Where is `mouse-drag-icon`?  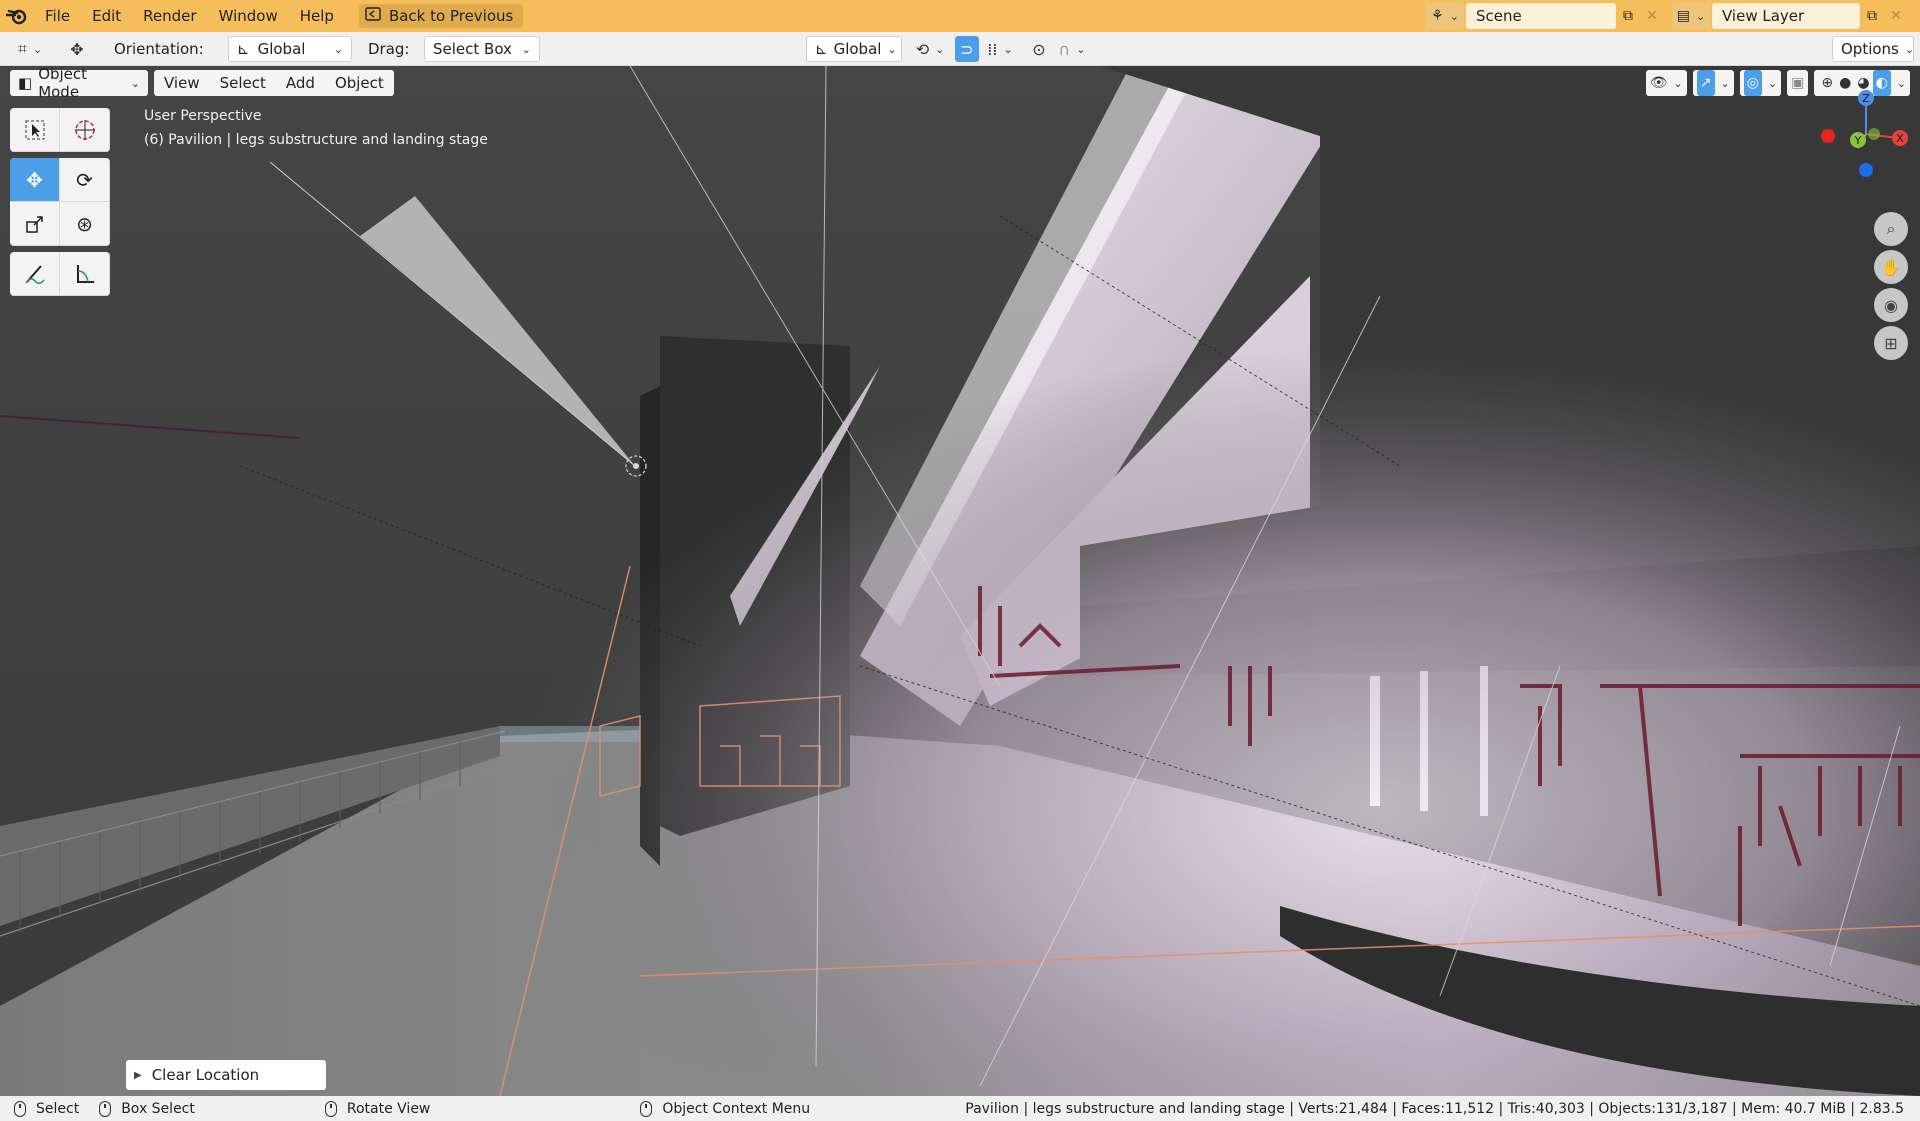 mouse-drag-icon is located at coordinates (105, 1108).